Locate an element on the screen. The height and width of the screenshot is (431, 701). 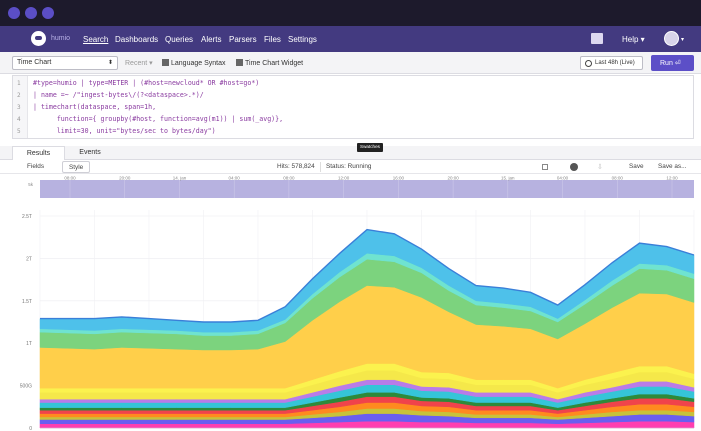
language-syntax-link: Language Syntax is located at coordinates (194, 63).